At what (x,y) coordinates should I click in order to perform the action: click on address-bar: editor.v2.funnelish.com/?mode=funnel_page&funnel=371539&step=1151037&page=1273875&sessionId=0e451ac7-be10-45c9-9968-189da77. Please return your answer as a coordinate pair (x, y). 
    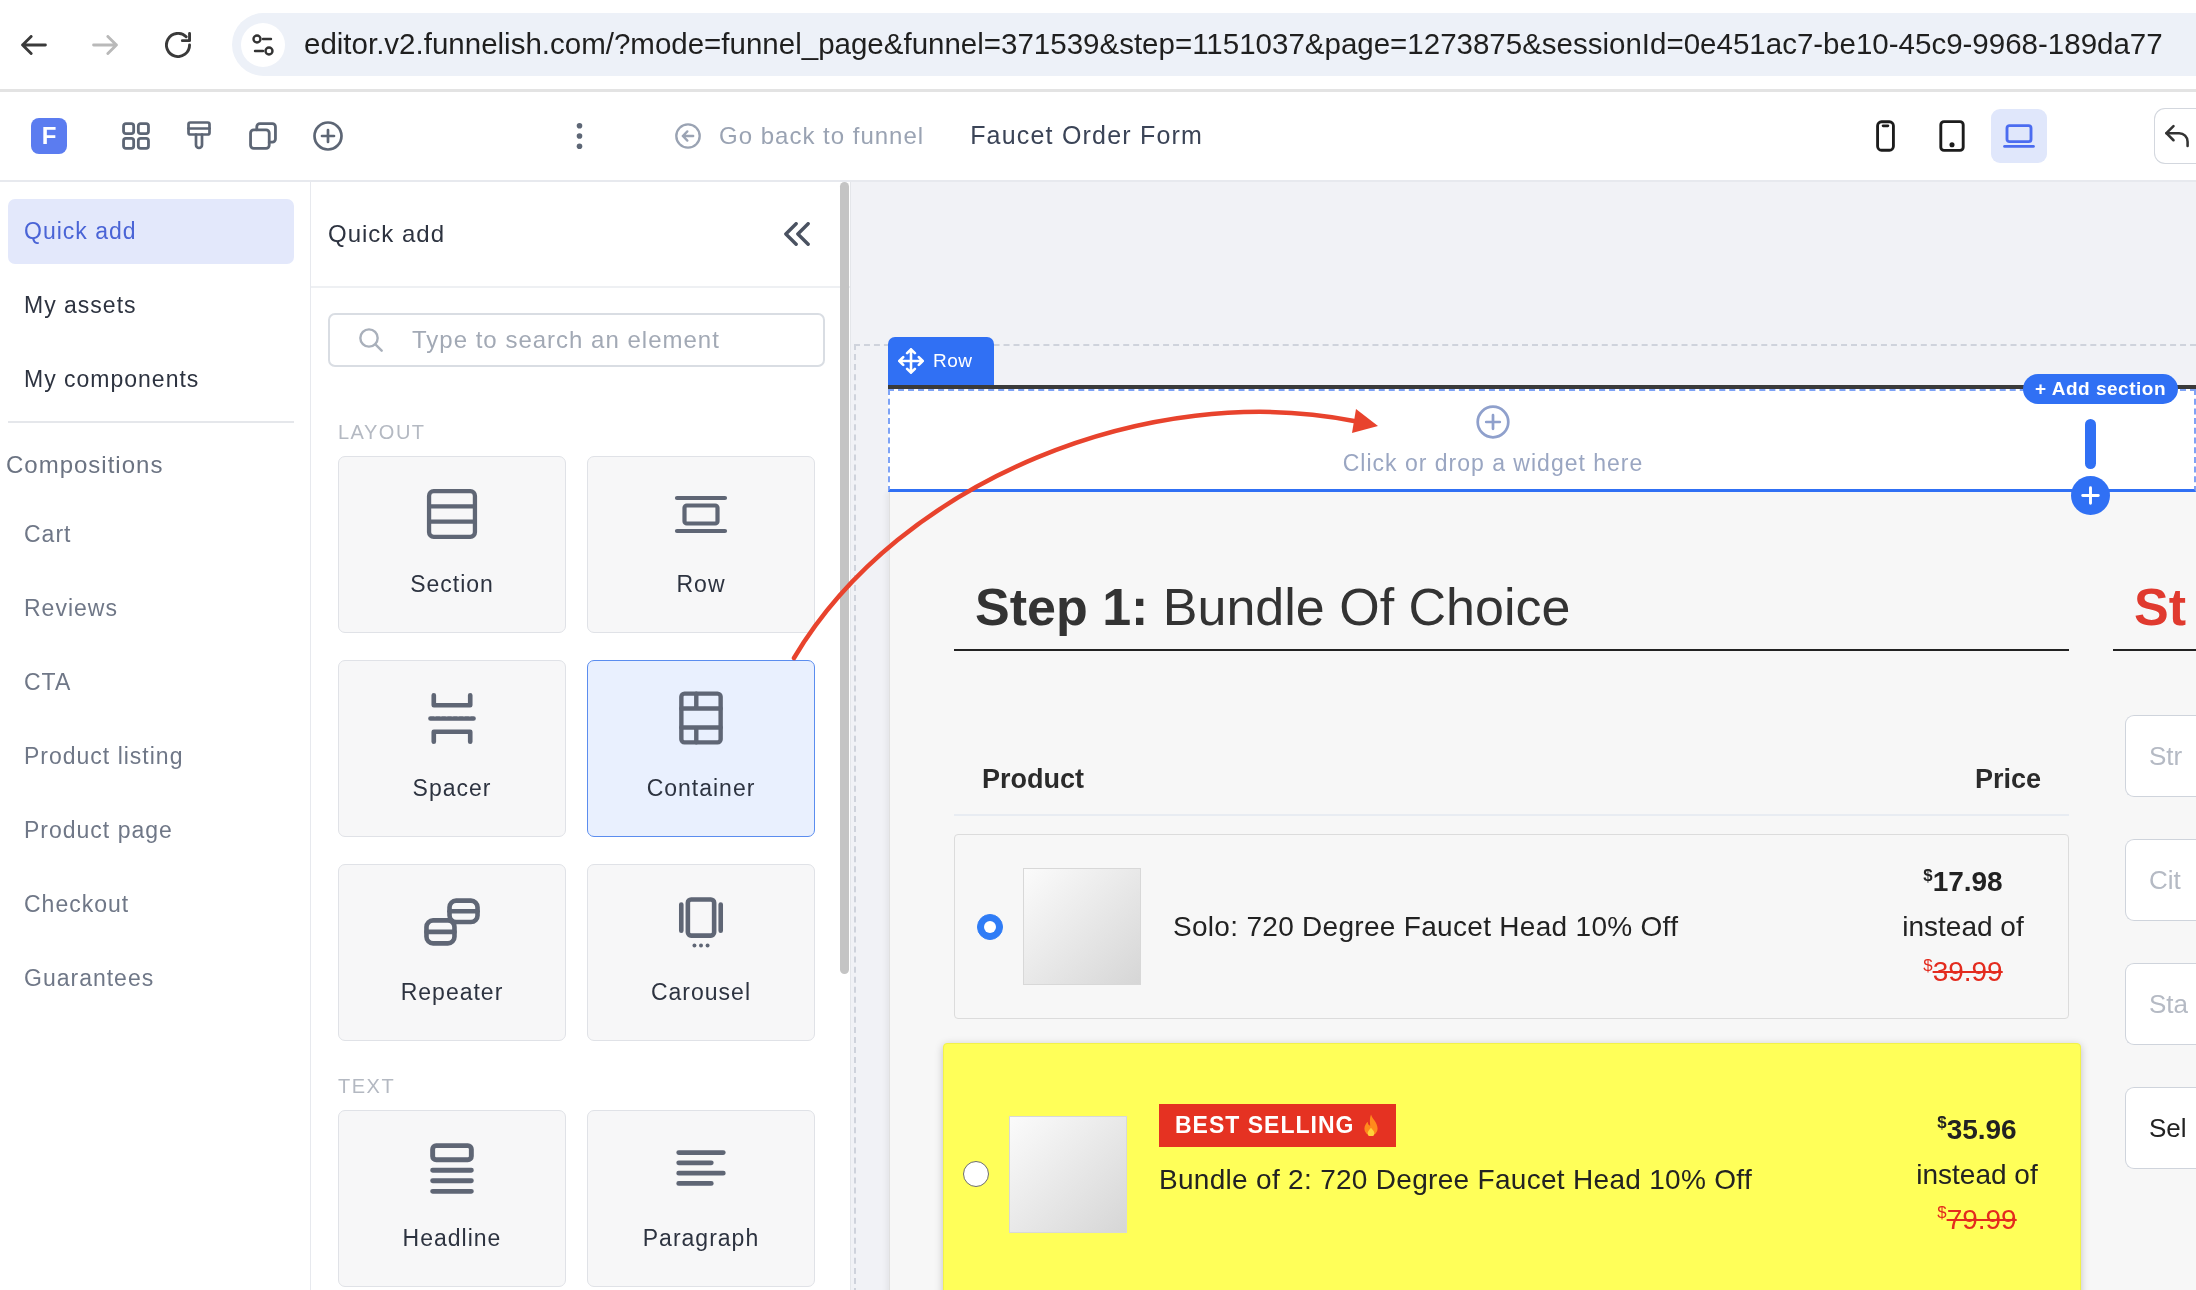
    Looking at the image, I should click on (1214, 44).